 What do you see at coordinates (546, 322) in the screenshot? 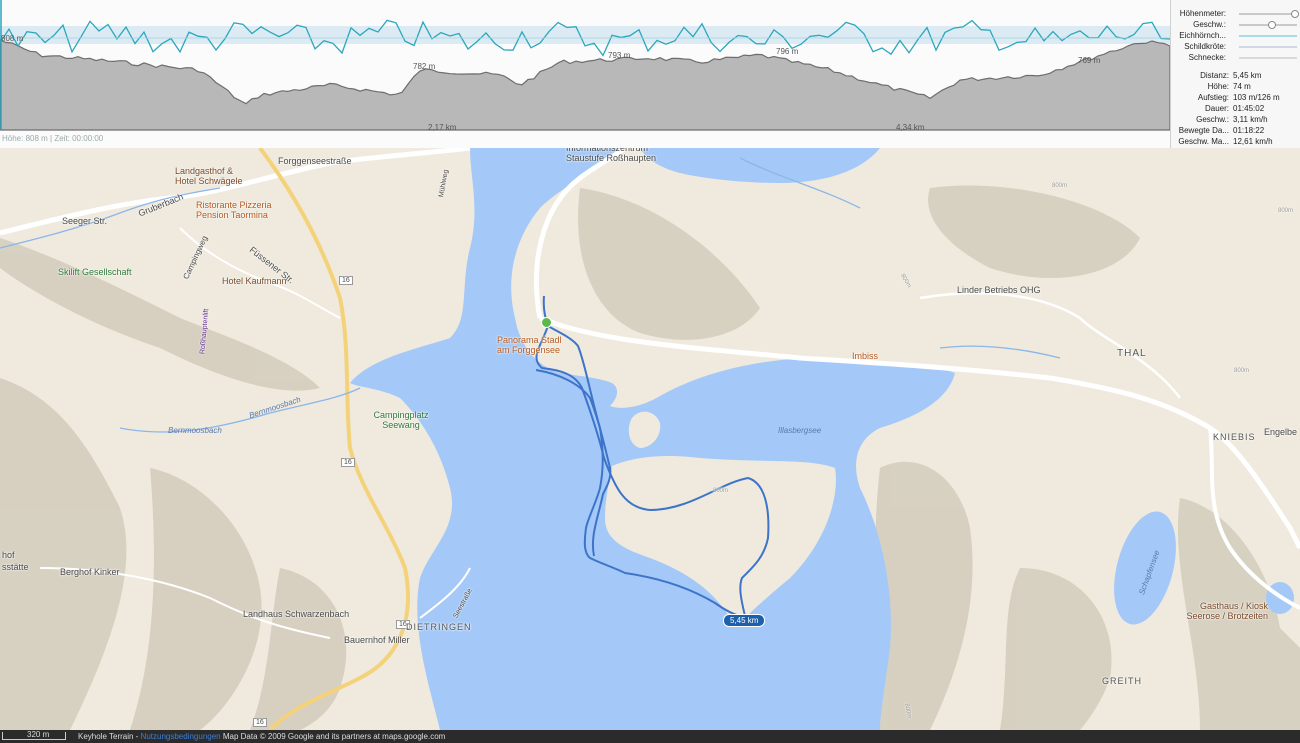
I see `track-start-marker` at bounding box center [546, 322].